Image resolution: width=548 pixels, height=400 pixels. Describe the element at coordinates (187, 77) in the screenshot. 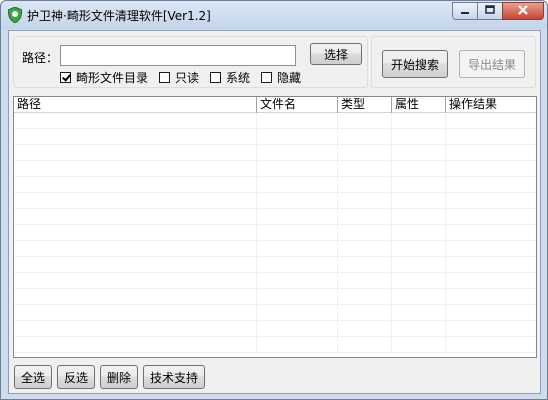

I see `option-label: 只读` at that location.